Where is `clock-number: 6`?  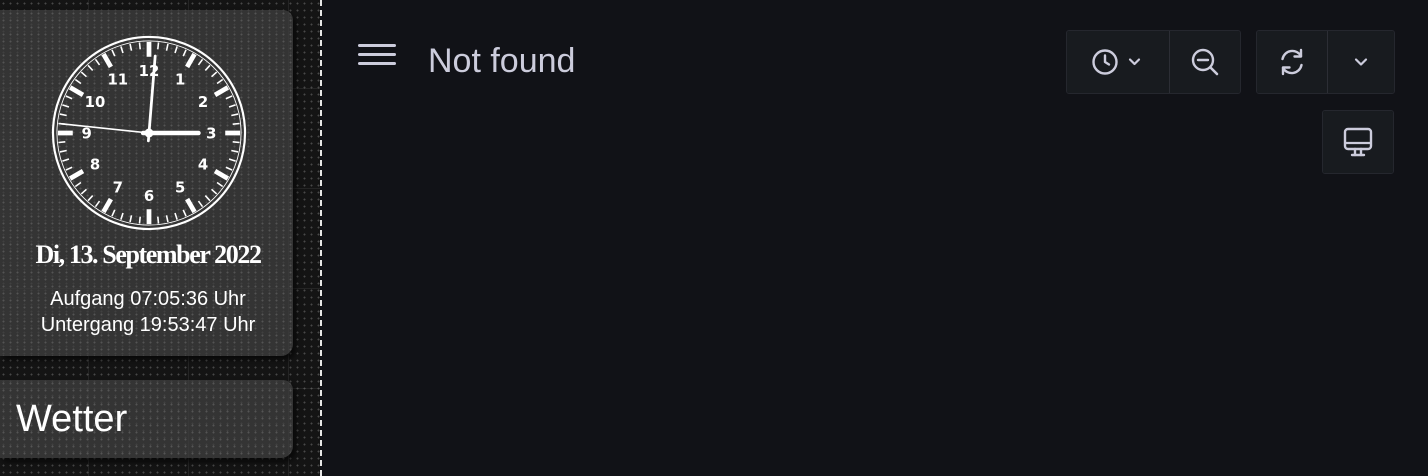 clock-number: 6 is located at coordinates (149, 196).